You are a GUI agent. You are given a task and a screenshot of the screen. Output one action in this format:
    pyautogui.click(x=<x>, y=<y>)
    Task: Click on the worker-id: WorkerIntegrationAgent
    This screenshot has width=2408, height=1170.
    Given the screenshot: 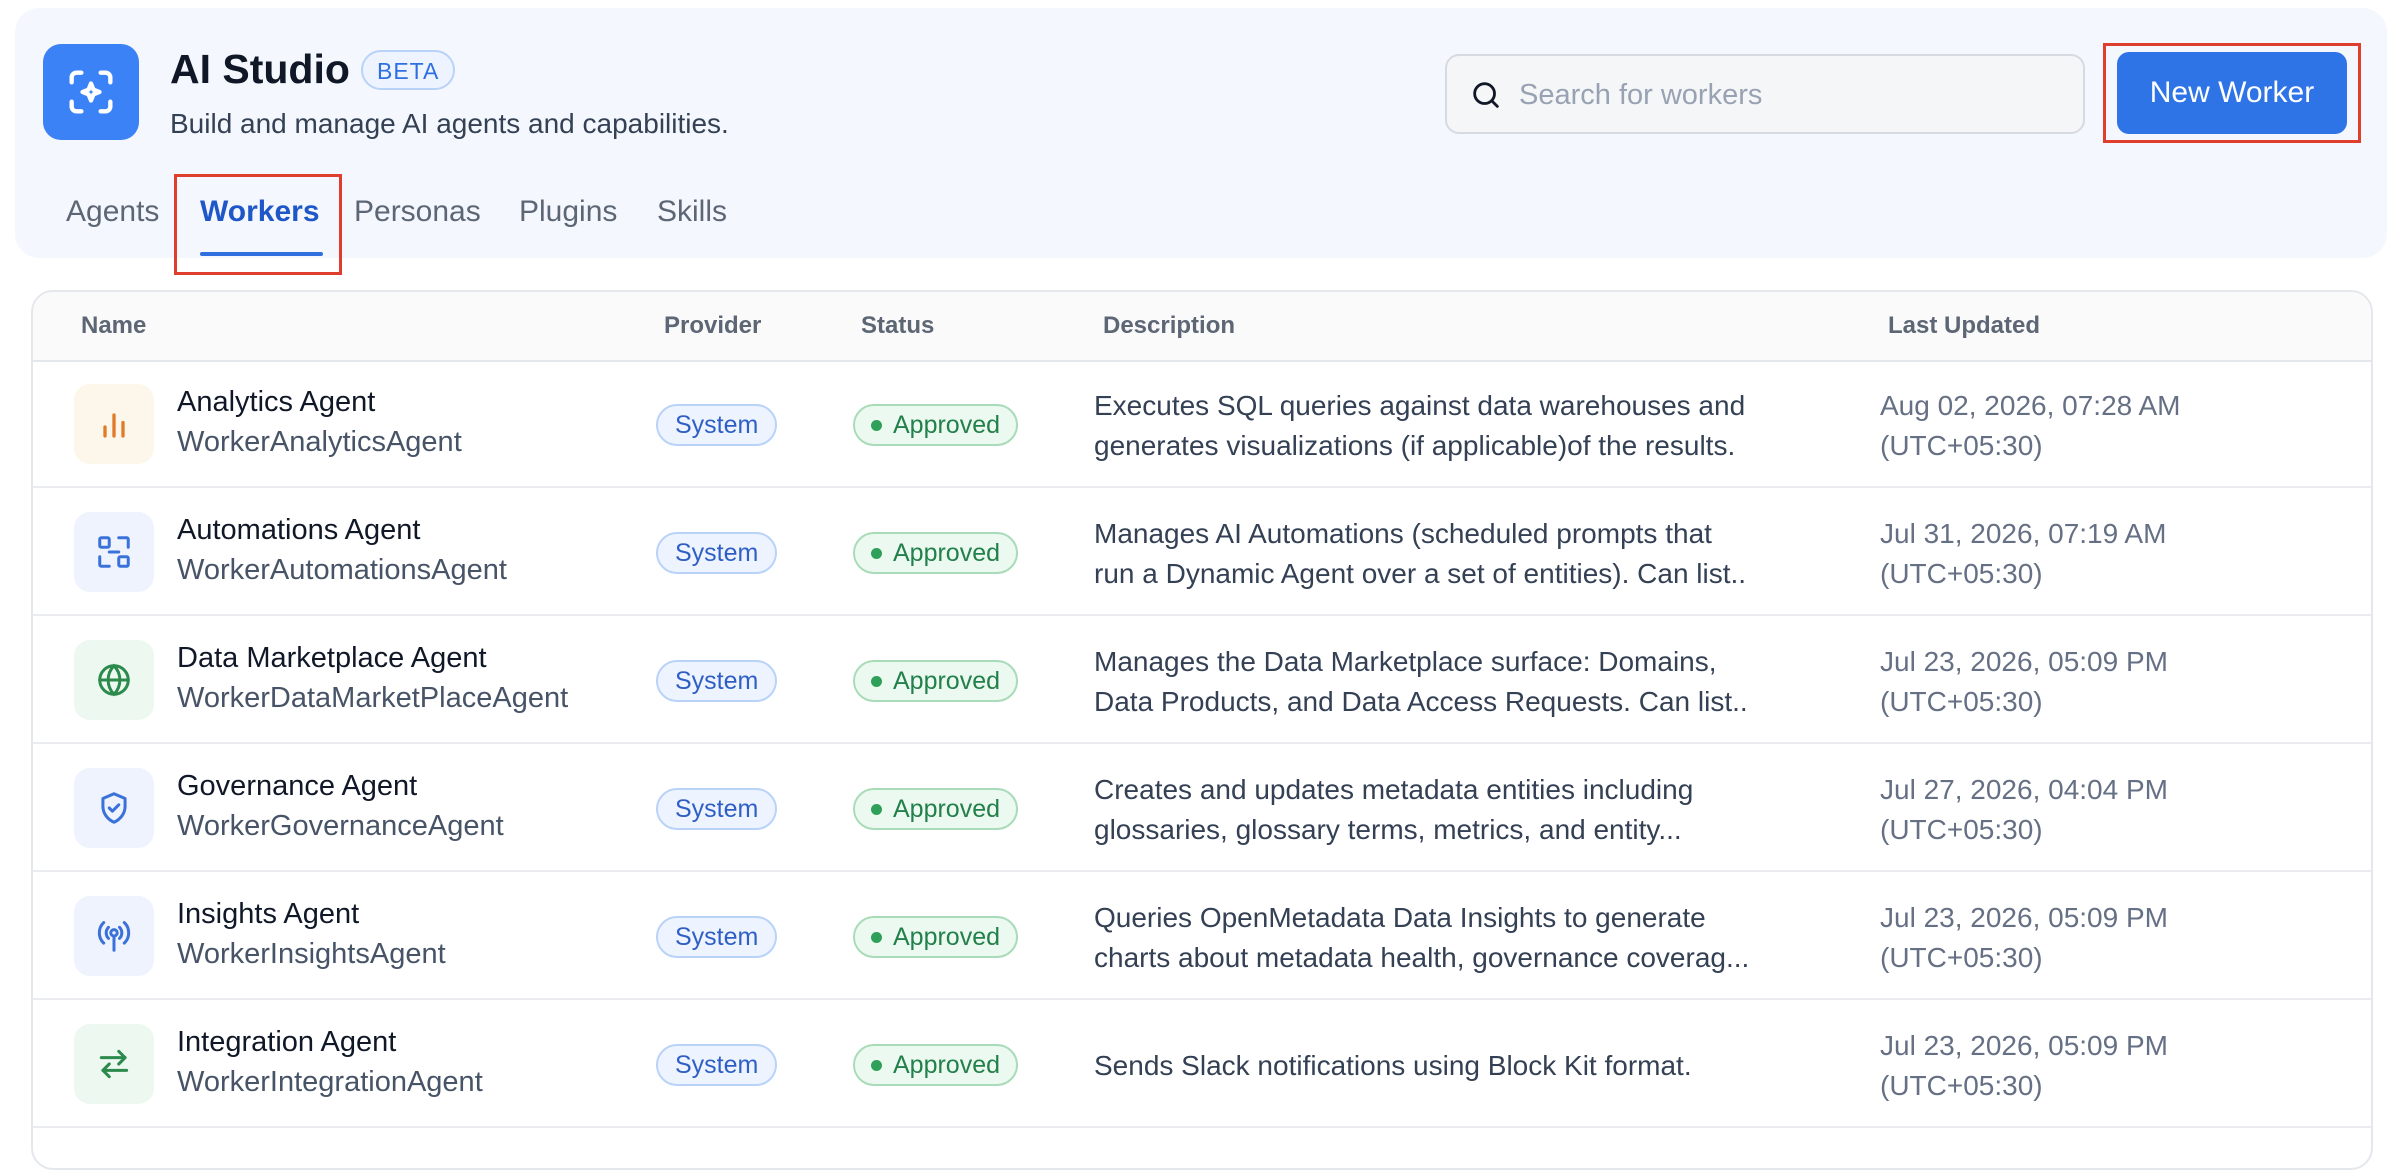 What is the action you would take?
    pyautogui.click(x=330, y=1082)
    